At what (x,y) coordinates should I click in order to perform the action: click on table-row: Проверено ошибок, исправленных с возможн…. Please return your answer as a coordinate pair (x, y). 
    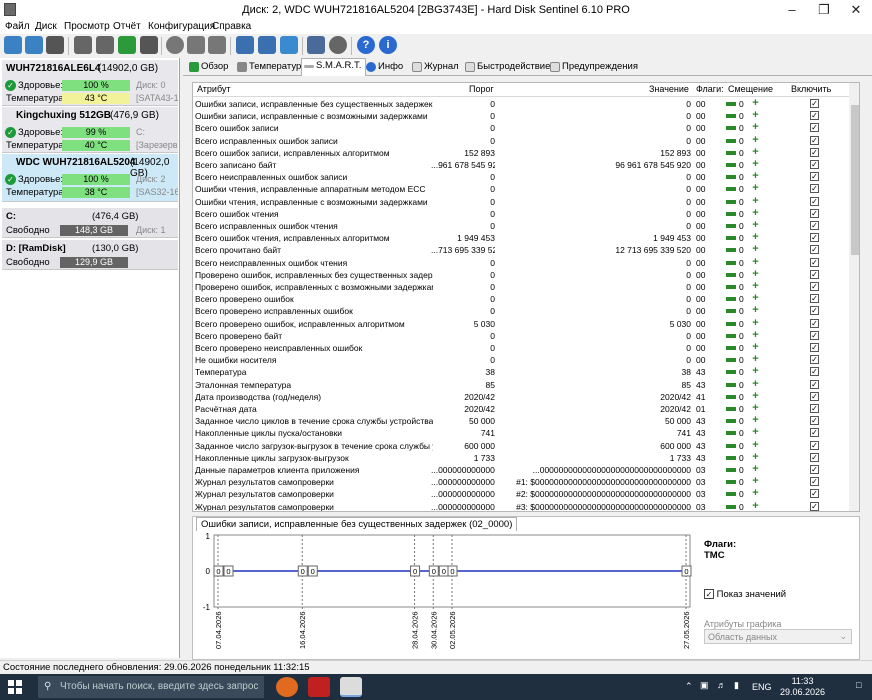
    Looking at the image, I should click on (521, 287).